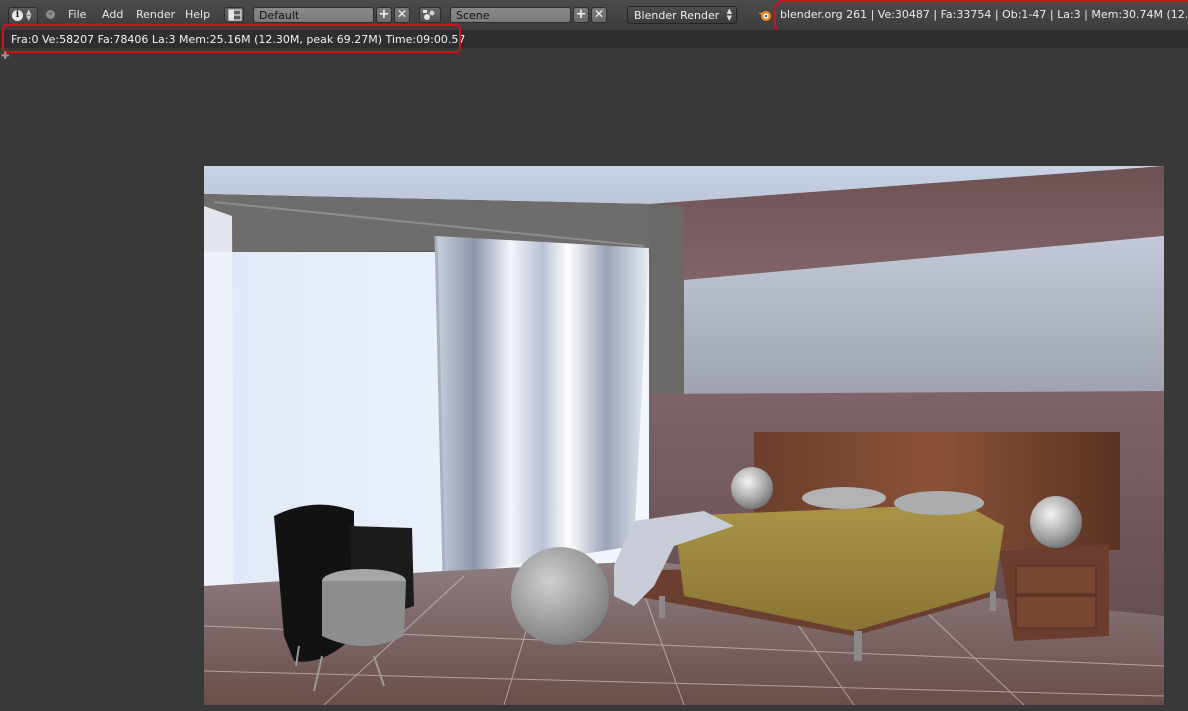 This screenshot has width=1188, height=711. I want to click on render-engine-dropdown: Blender Render ▲ ▼, so click(682, 15).